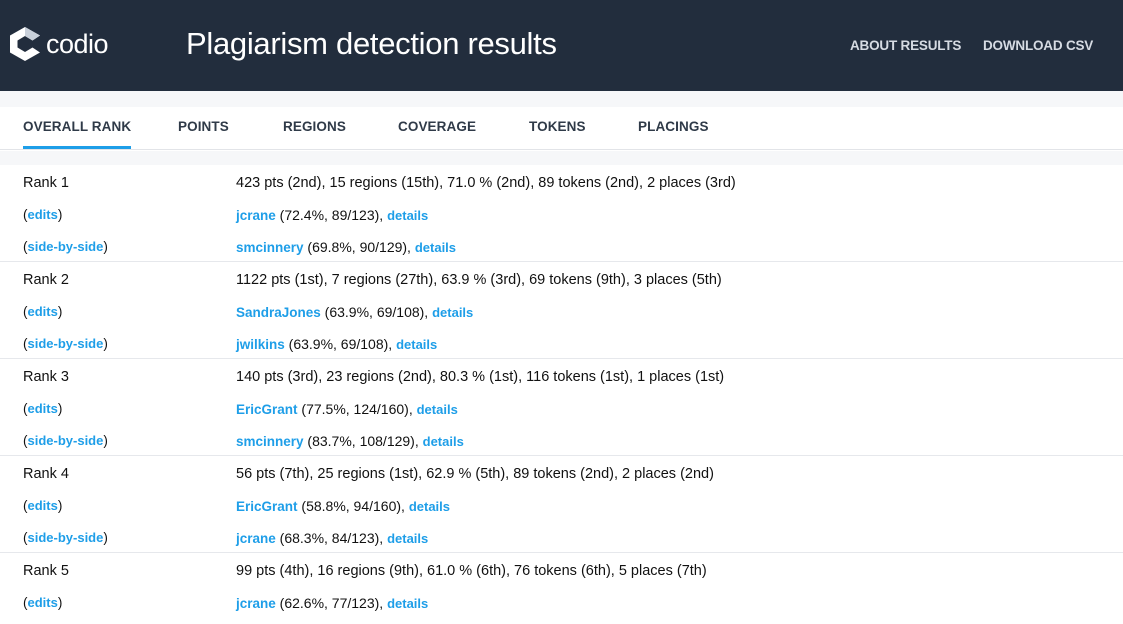 The width and height of the screenshot is (1123, 624). What do you see at coordinates (77, 134) in the screenshot?
I see `tab-overall-rank: OVERALL RANK` at bounding box center [77, 134].